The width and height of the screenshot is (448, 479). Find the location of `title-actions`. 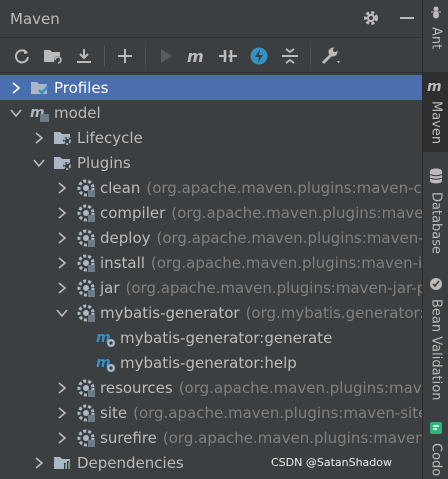

title-actions is located at coordinates (389, 18).